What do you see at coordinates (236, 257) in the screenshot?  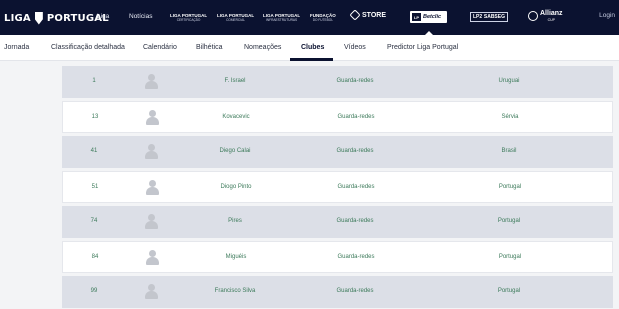 I see `player-name: Miguéis` at bounding box center [236, 257].